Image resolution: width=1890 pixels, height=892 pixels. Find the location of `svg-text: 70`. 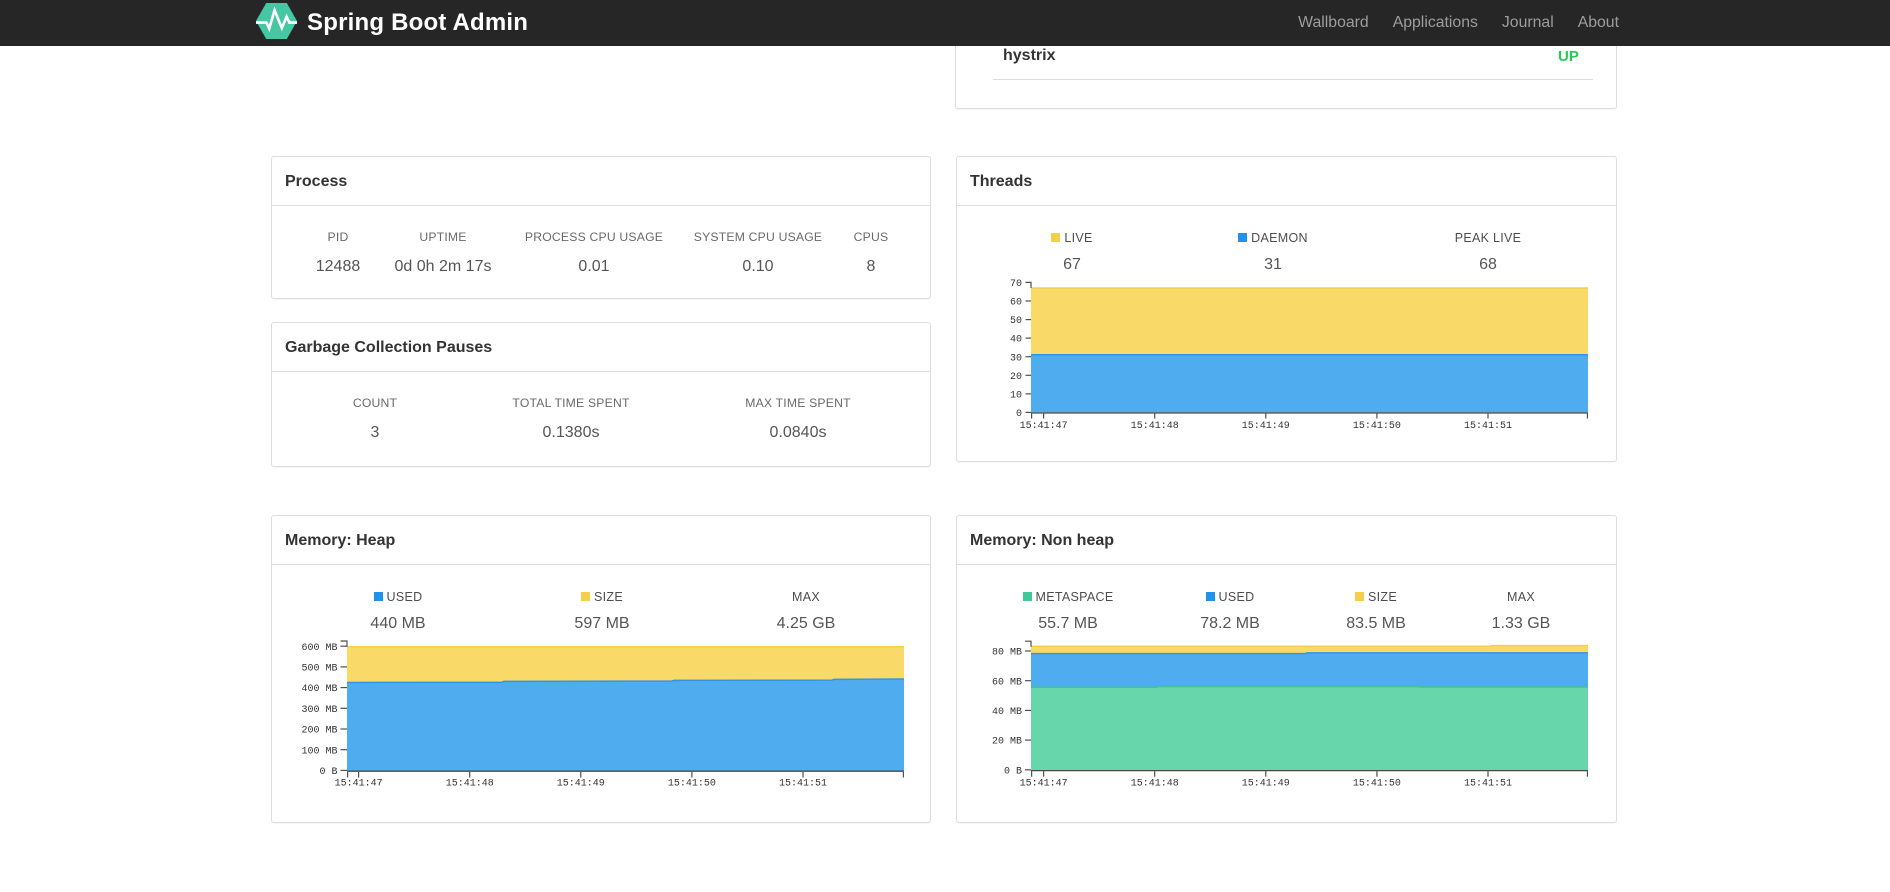

svg-text: 70 is located at coordinates (1016, 284).